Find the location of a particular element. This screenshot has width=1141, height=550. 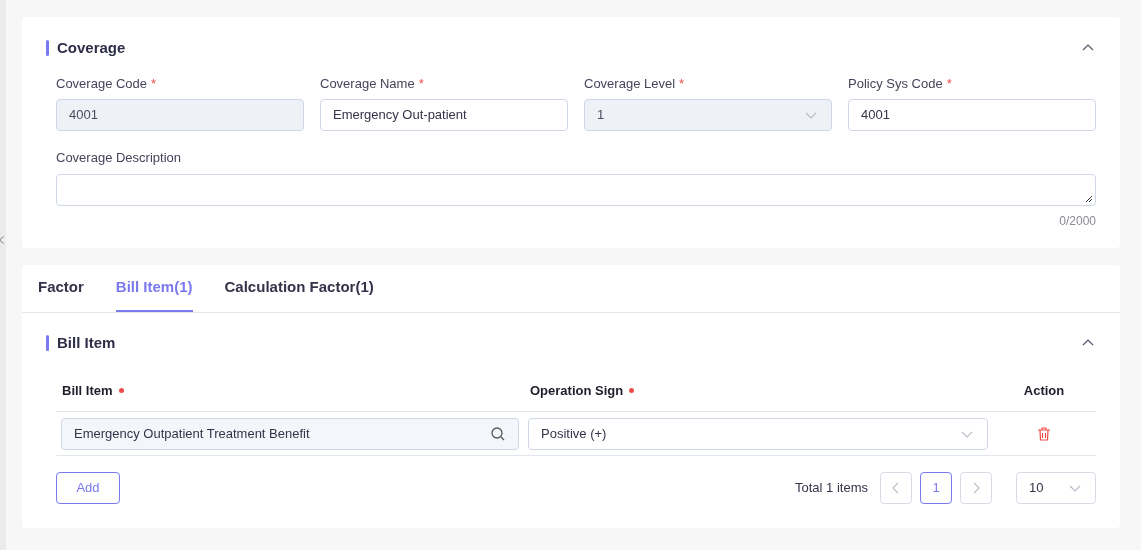

column-header: Operation Sign is located at coordinates (577, 390).